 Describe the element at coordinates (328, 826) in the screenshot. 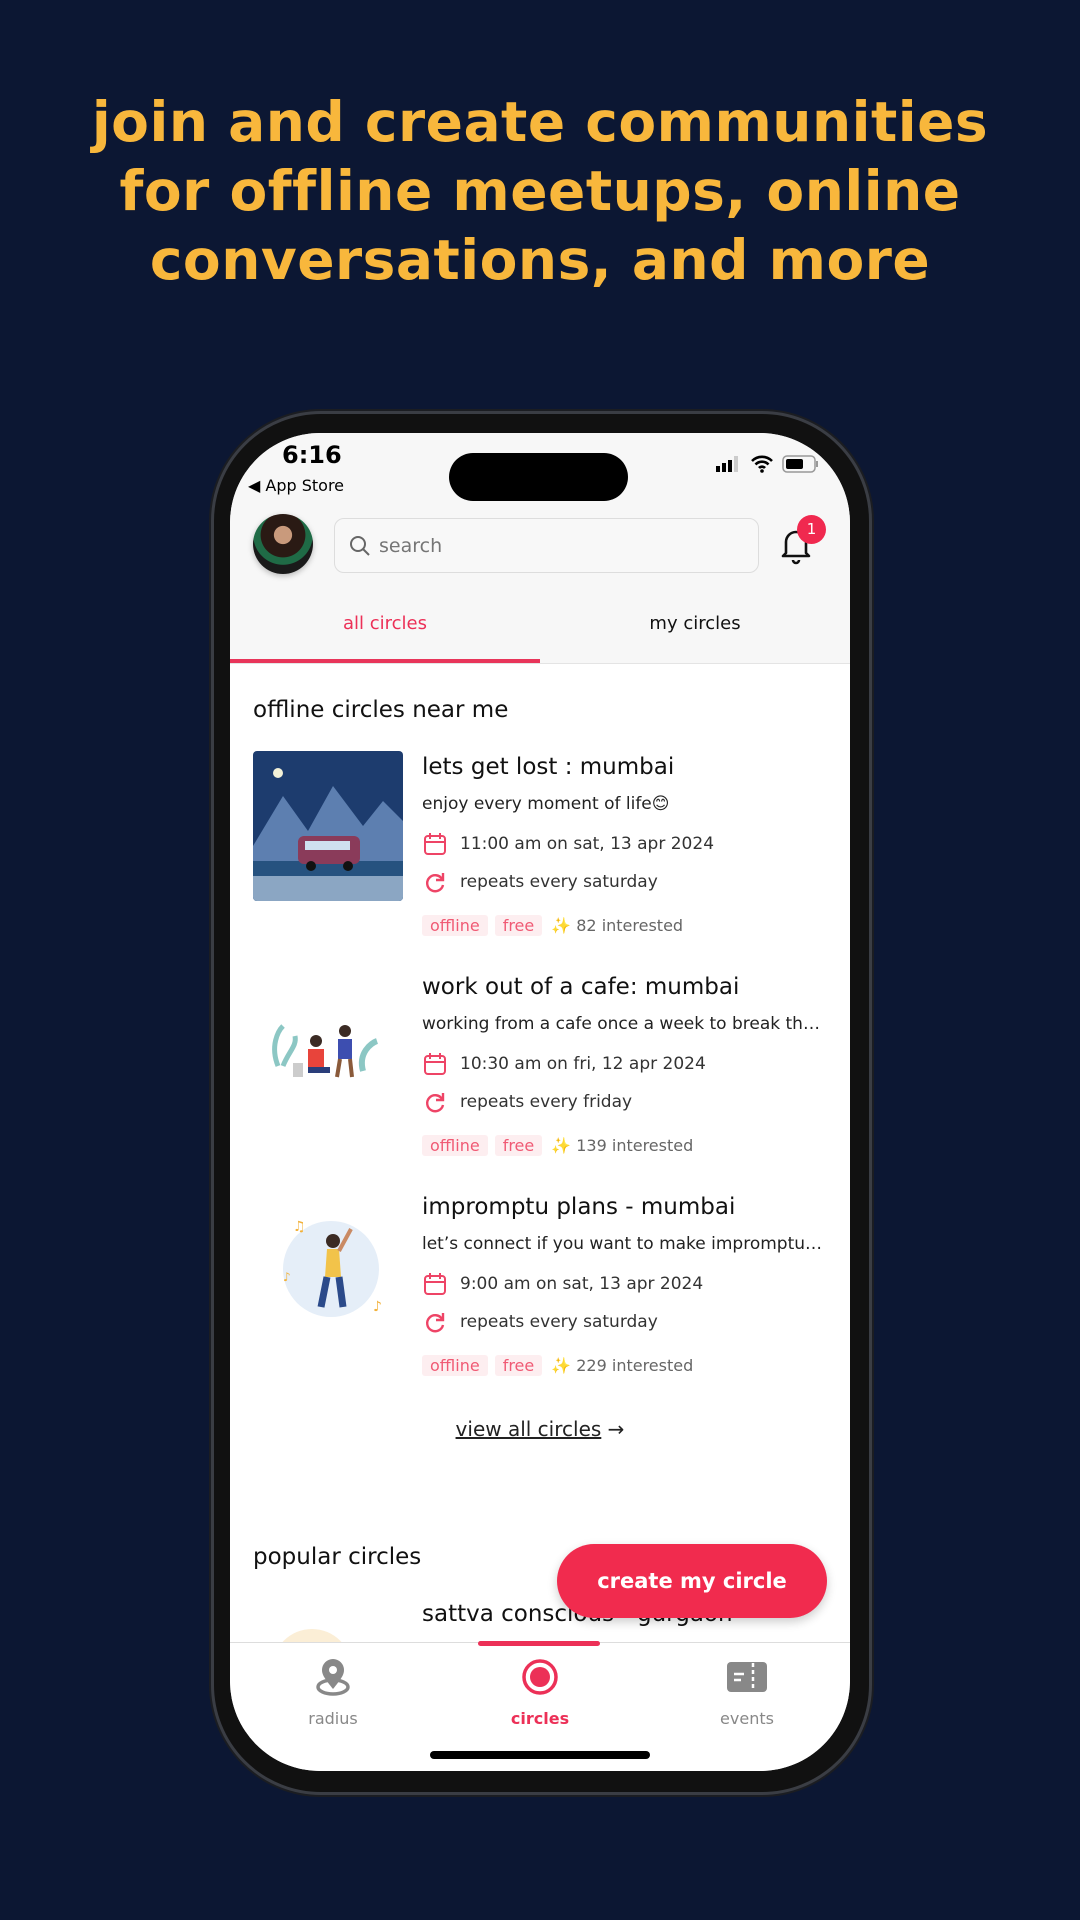

I see `circle-thumbnail-van` at that location.